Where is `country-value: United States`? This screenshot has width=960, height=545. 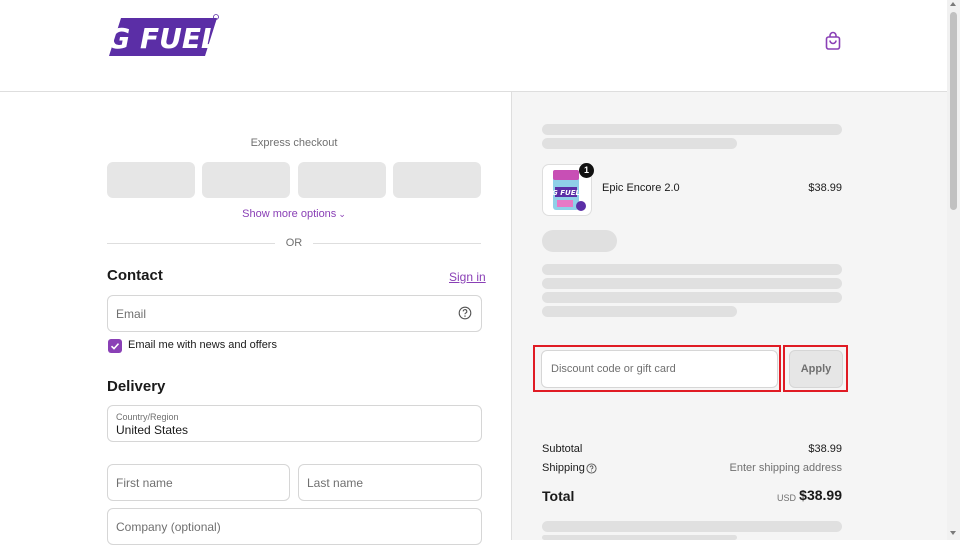 country-value: United States is located at coordinates (152, 430).